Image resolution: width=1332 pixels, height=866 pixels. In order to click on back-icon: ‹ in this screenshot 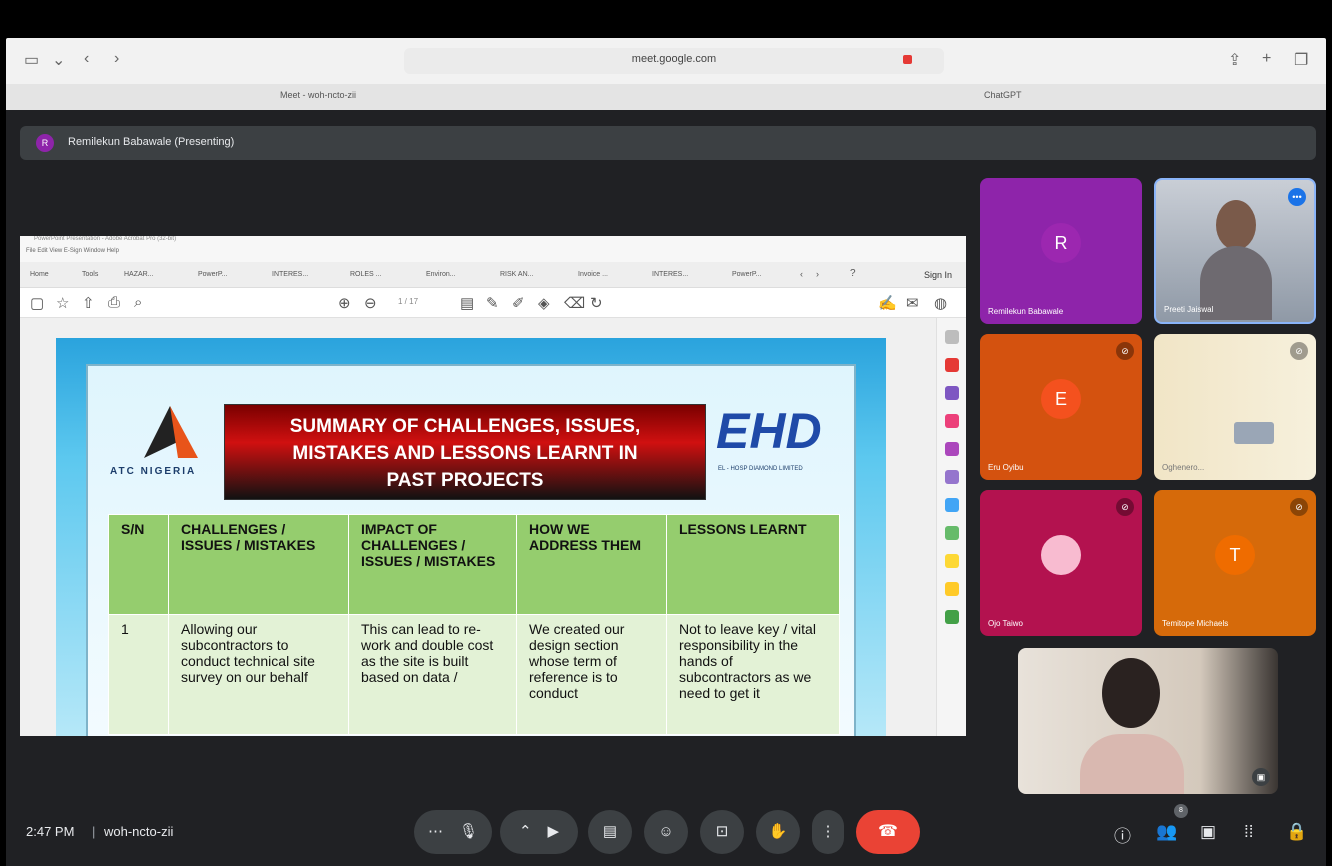, I will do `click(86, 59)`.